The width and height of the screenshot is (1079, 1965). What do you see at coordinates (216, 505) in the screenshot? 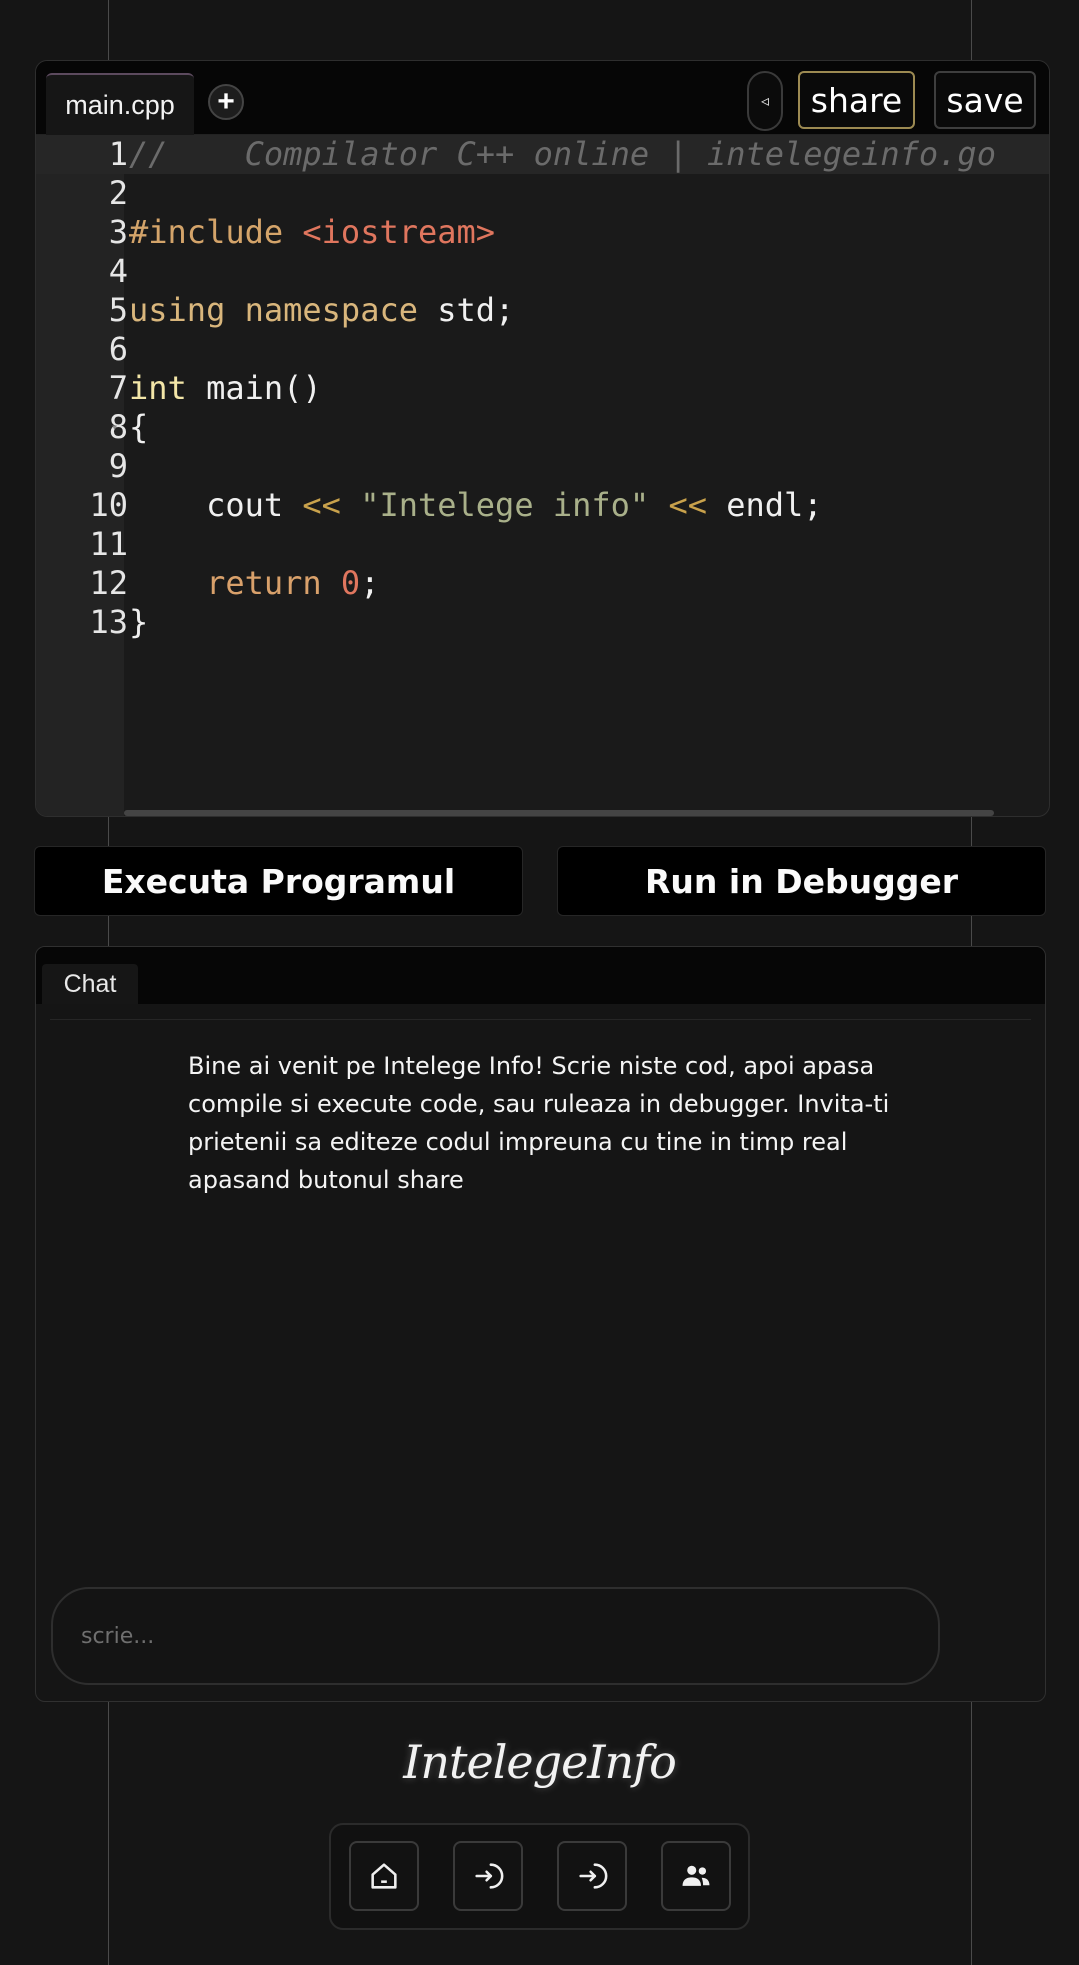
I see `code-token: cout` at bounding box center [216, 505].